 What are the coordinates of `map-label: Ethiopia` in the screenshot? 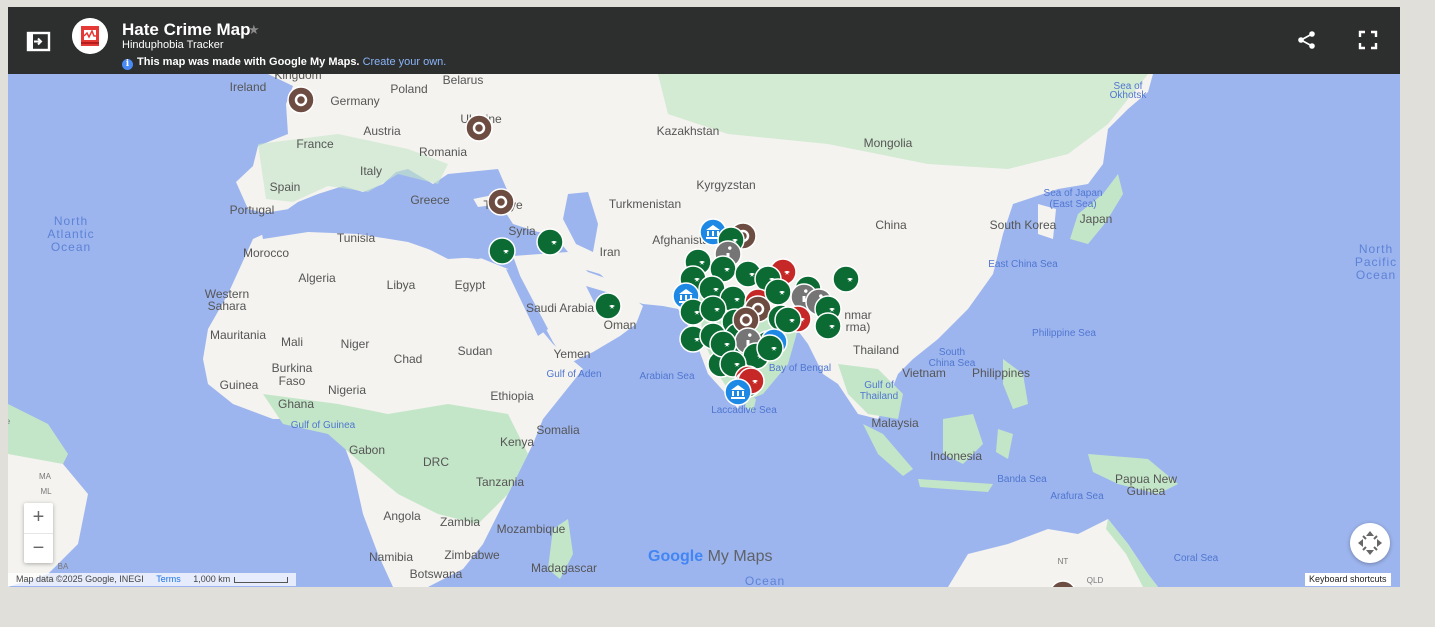 It's located at (512, 396).